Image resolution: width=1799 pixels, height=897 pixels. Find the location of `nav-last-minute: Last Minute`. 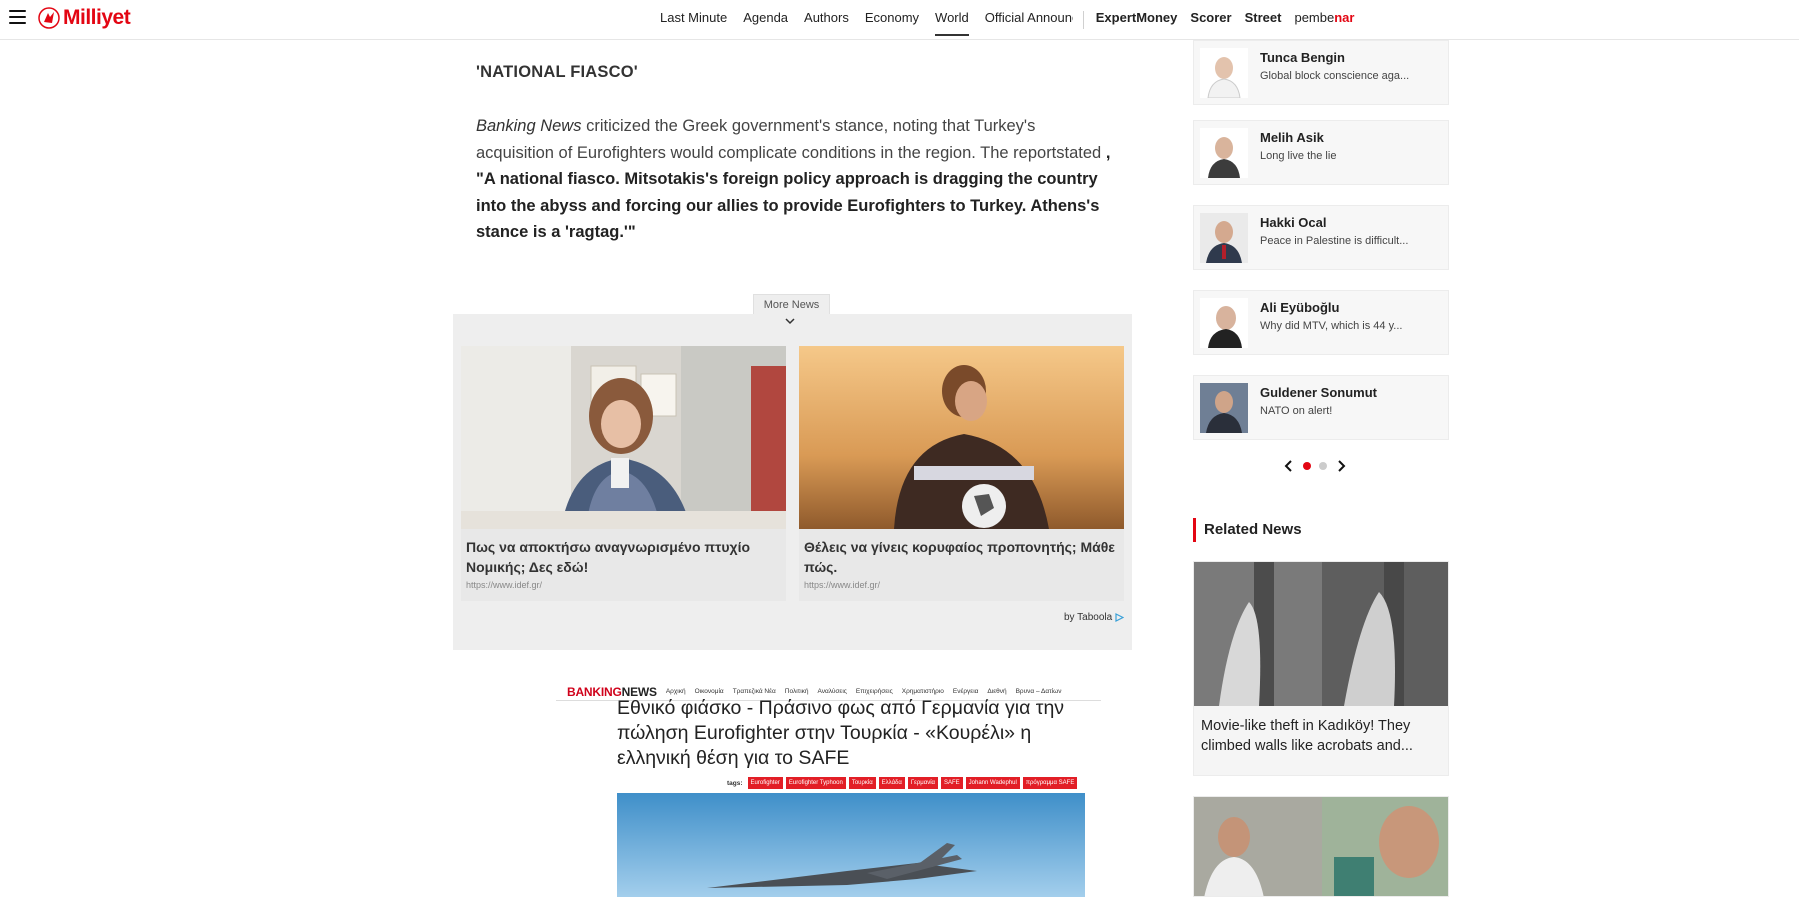

nav-last-minute: Last Minute is located at coordinates (693, 20).